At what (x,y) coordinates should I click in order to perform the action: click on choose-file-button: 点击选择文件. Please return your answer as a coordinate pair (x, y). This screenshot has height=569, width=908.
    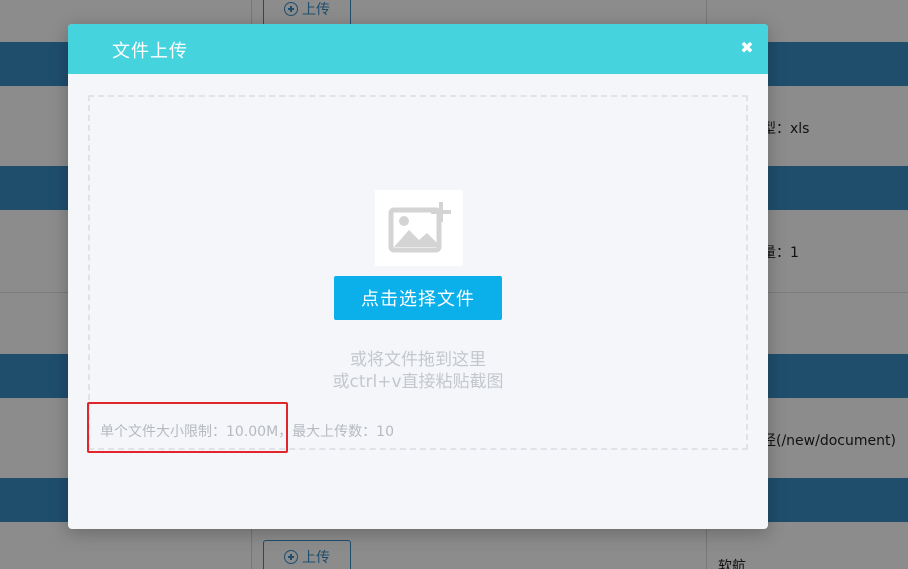
    Looking at the image, I should click on (418, 298).